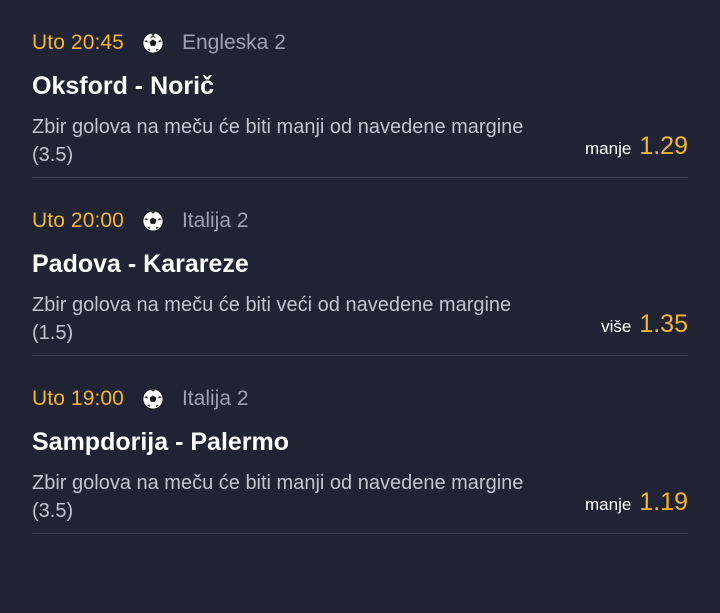 The width and height of the screenshot is (720, 613). I want to click on match-teams: Oksford - Norič, so click(123, 86).